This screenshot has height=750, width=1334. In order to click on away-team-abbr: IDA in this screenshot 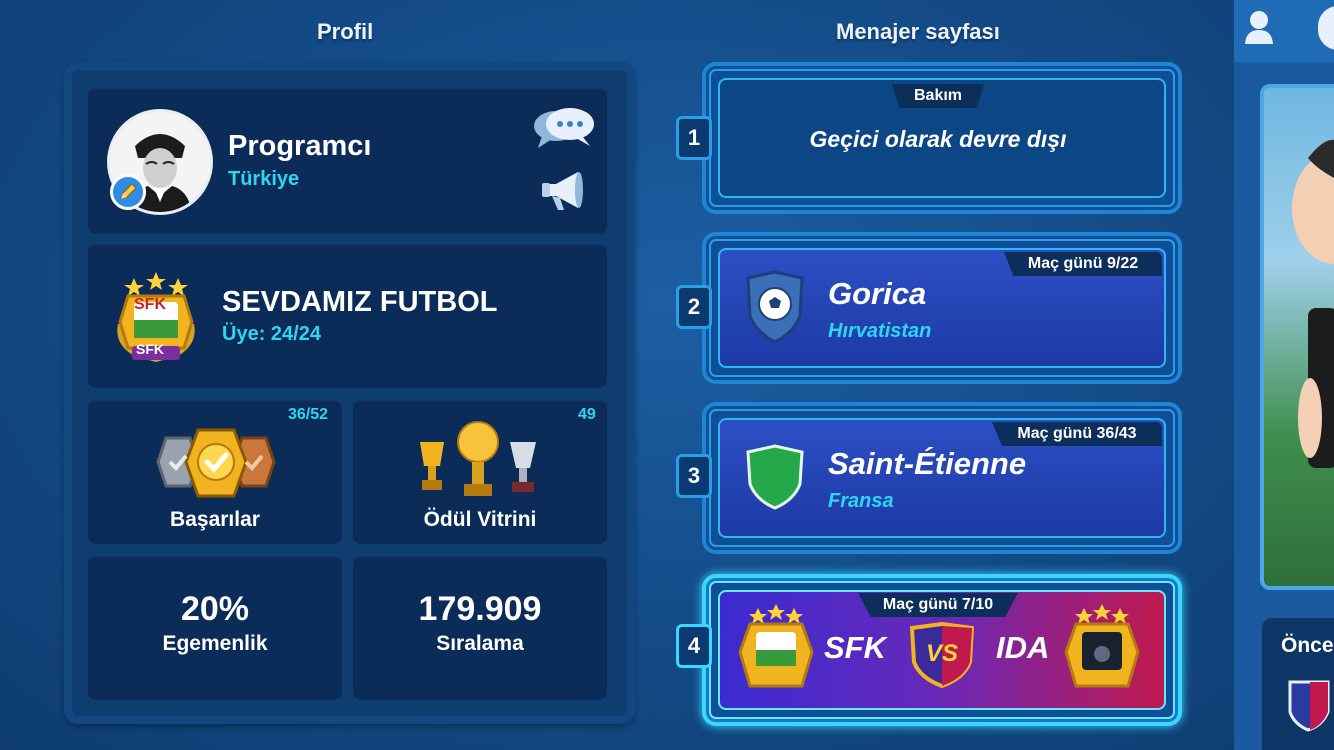, I will do `click(1023, 647)`.